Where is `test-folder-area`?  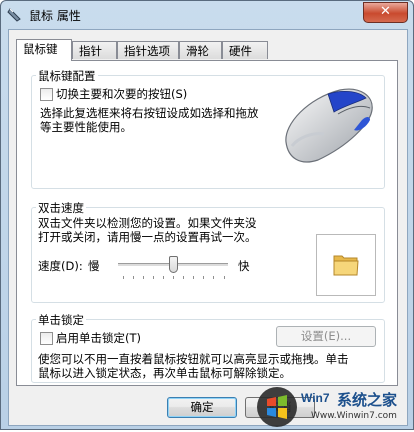
test-folder-area is located at coordinates (346, 265).